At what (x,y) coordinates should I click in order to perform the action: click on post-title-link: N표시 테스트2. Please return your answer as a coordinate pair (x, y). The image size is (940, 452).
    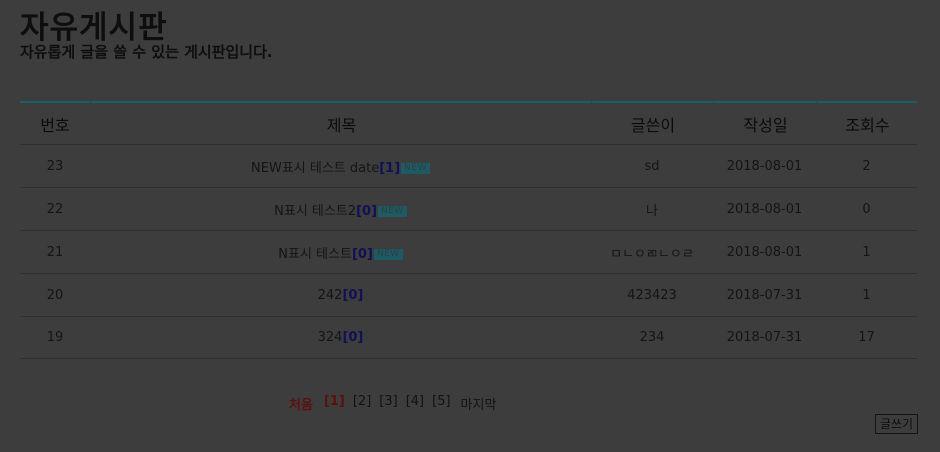
    Looking at the image, I should click on (315, 211).